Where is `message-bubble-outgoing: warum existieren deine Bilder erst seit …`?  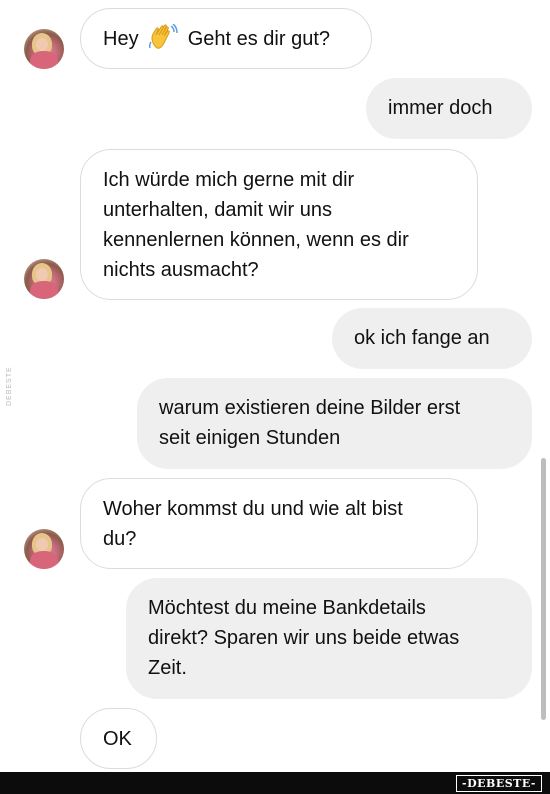
message-bubble-outgoing: warum existieren deine Bilder erst seit … is located at coordinates (334, 423).